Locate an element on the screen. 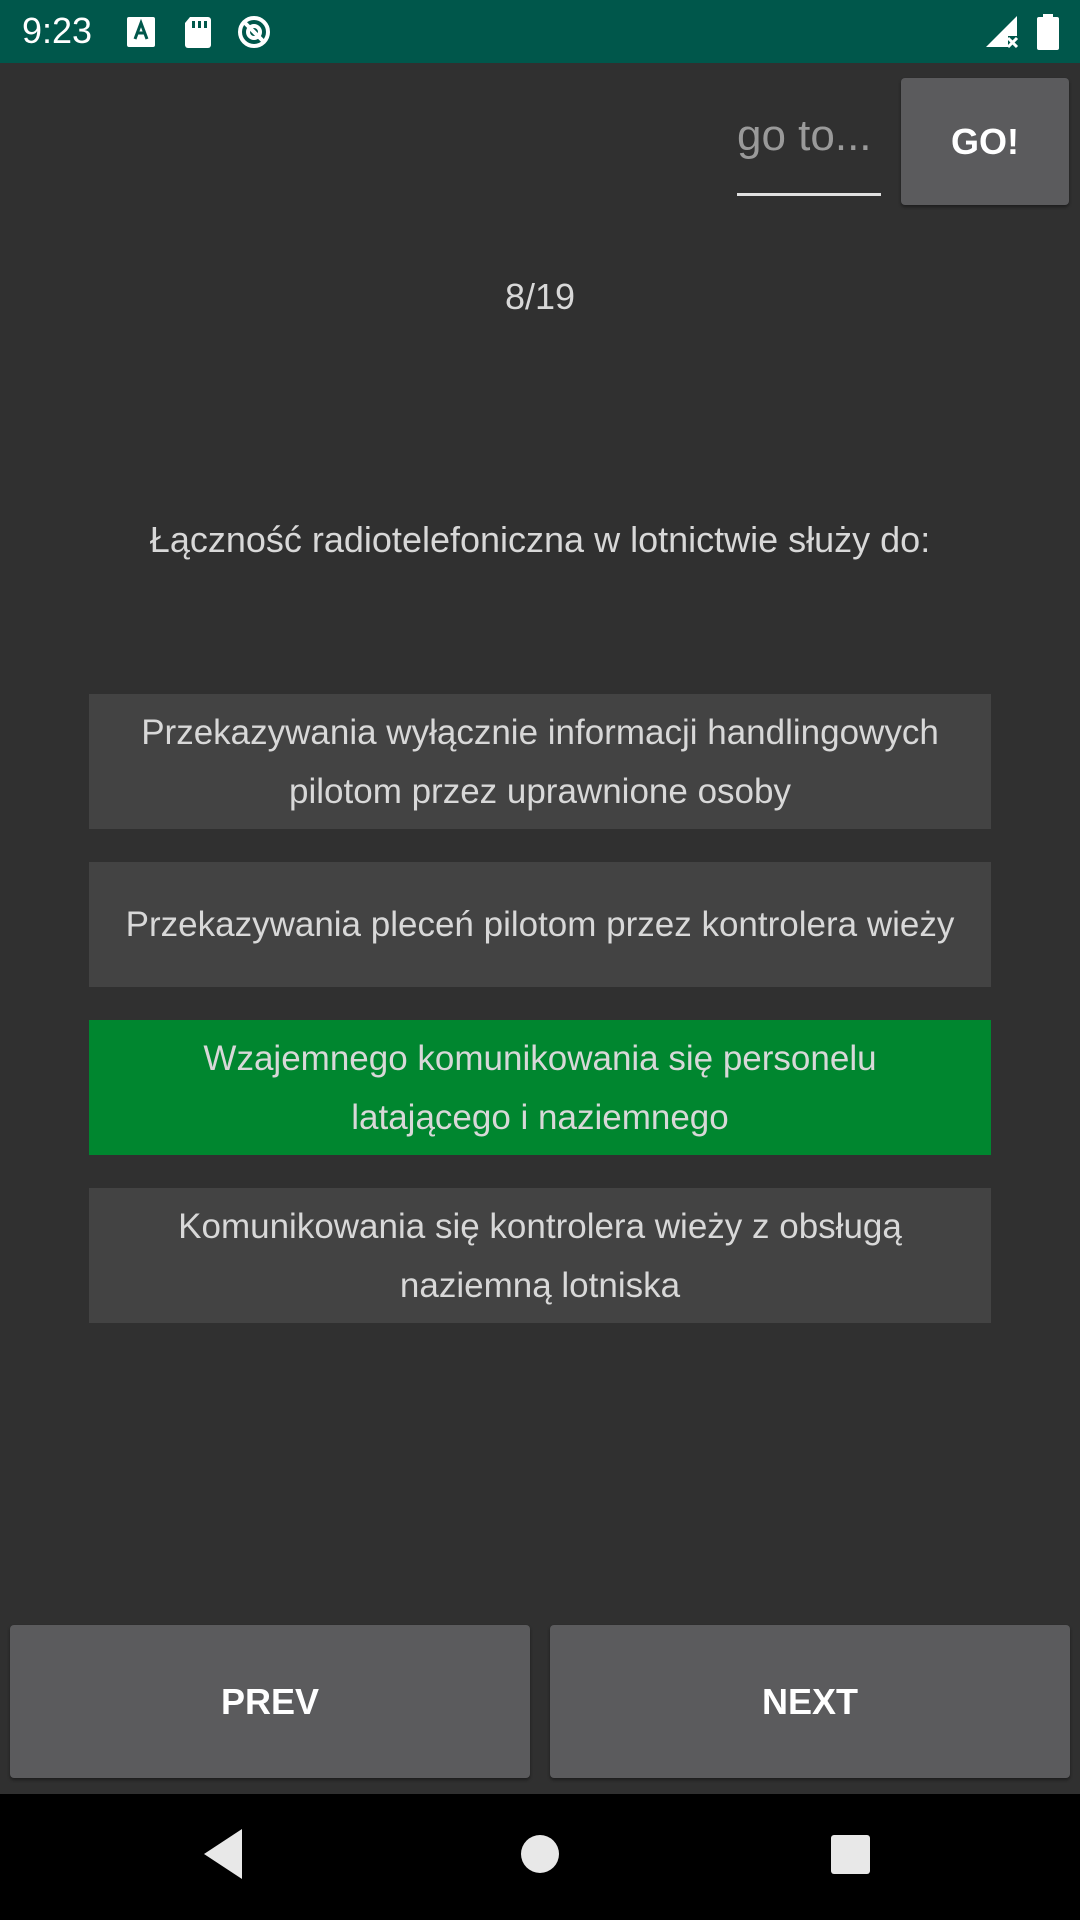  battery-icon is located at coordinates (1048, 32).